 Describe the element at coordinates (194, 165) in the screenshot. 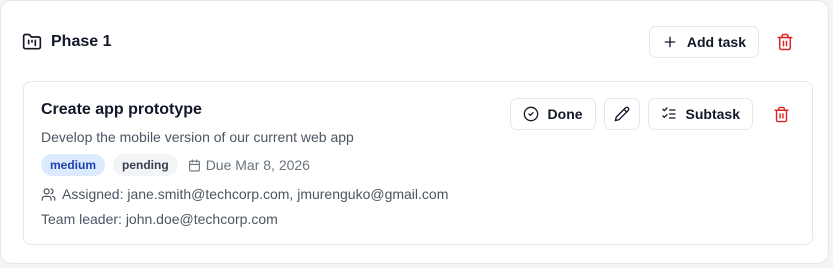

I see `calendar-icon` at that location.